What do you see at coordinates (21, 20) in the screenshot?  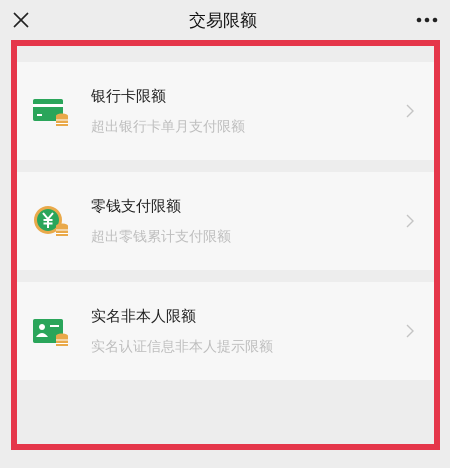 I see `close-icon` at bounding box center [21, 20].